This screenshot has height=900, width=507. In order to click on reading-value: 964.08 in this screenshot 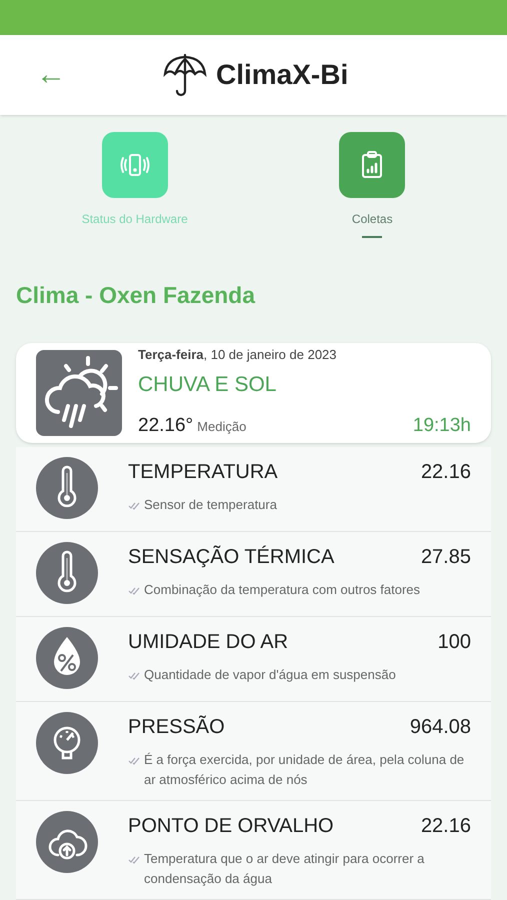, I will do `click(440, 727)`.